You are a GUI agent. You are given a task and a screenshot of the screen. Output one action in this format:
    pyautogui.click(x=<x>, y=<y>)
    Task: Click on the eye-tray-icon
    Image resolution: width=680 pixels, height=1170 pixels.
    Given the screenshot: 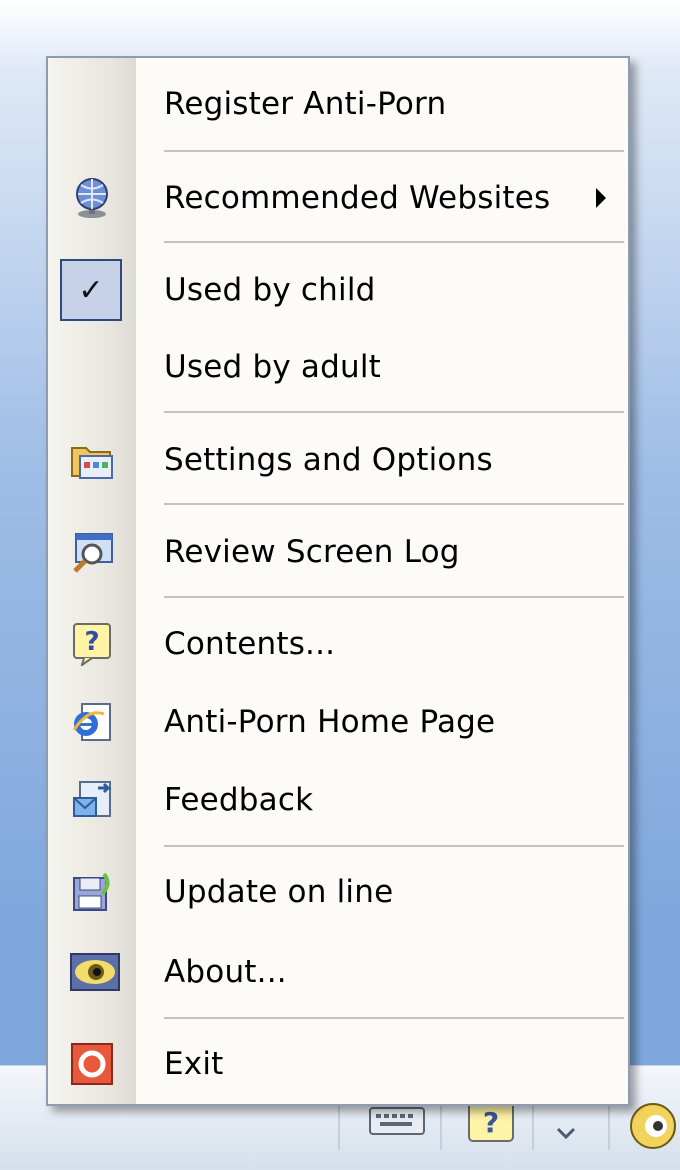 What is the action you would take?
    pyautogui.click(x=653, y=1128)
    